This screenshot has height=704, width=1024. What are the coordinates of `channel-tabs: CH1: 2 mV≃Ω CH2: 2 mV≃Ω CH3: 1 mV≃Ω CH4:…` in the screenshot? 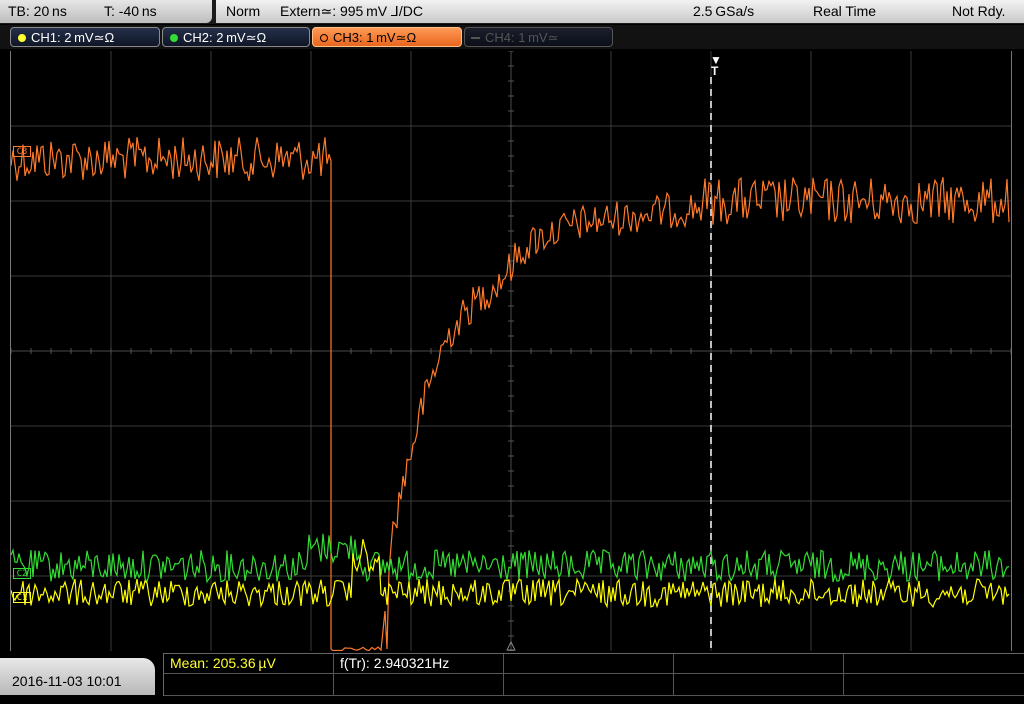 It's located at (512, 37).